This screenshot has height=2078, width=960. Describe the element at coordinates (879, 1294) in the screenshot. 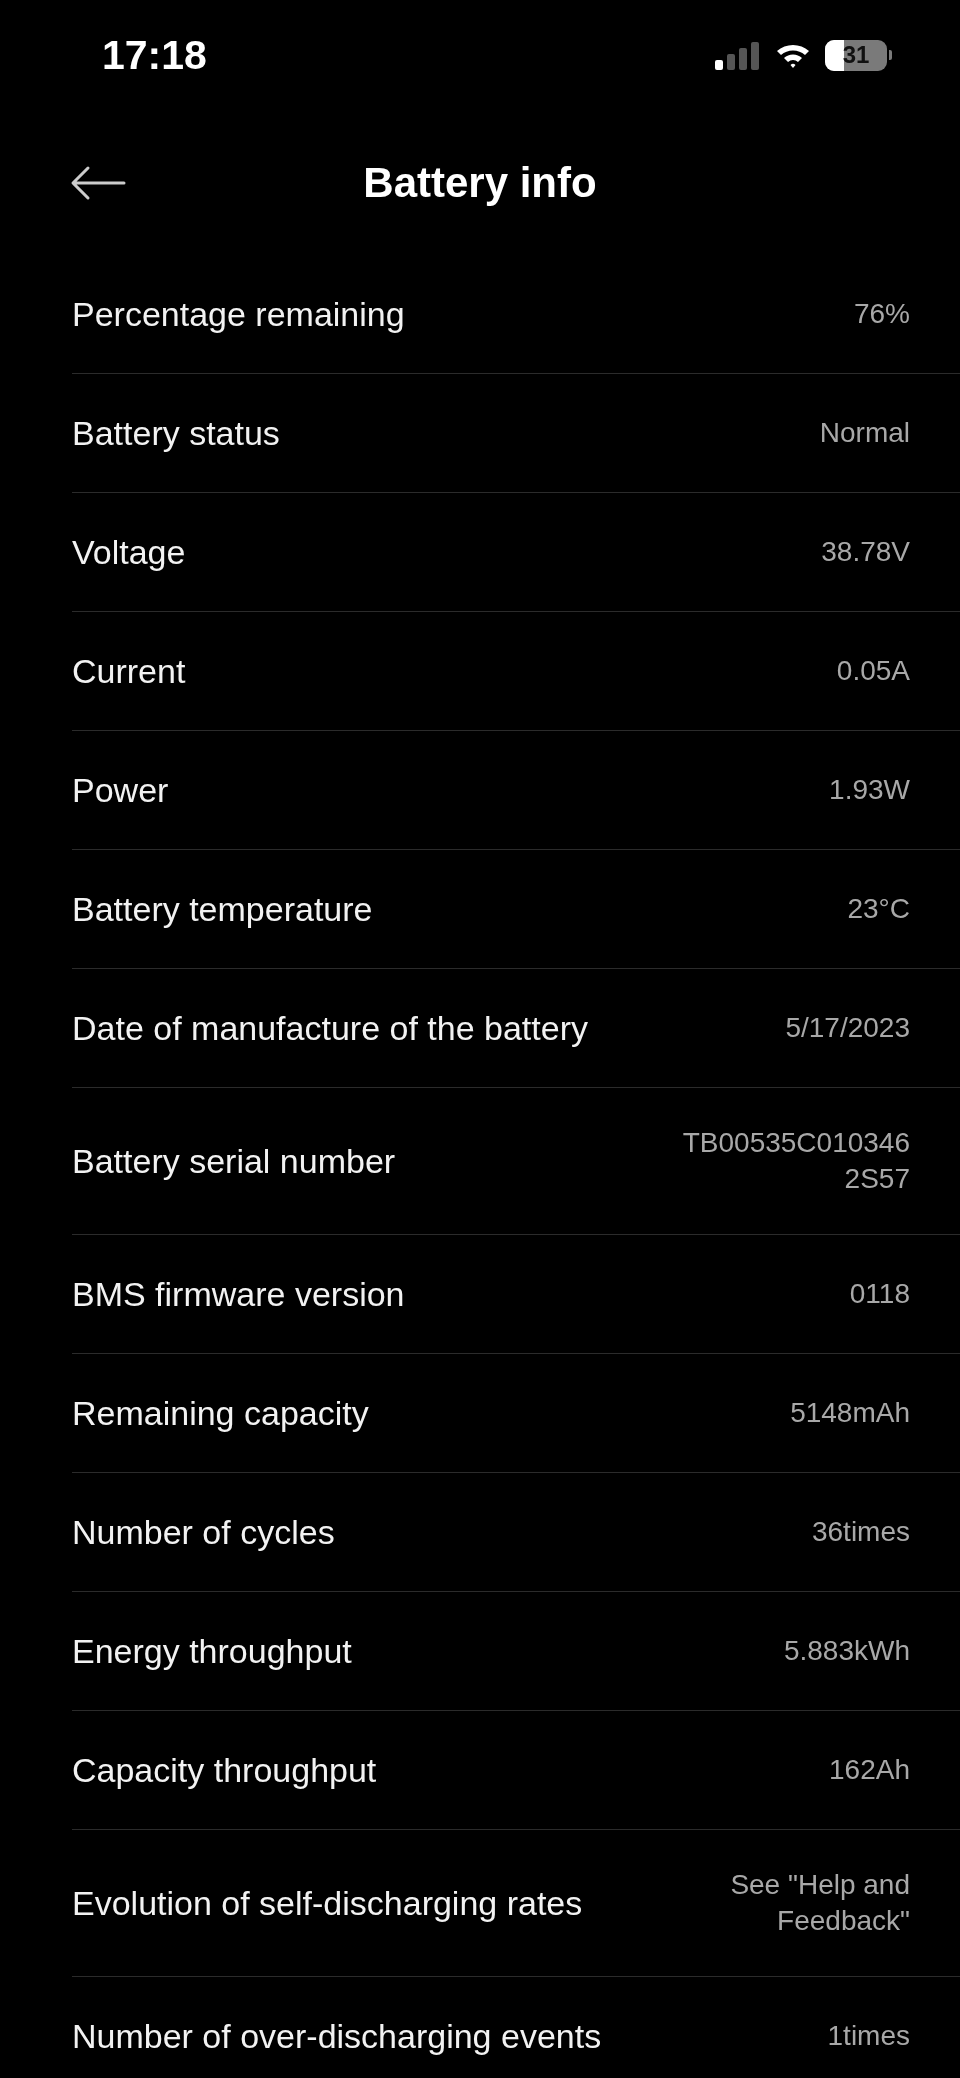

I see `setting-value: 0118` at that location.